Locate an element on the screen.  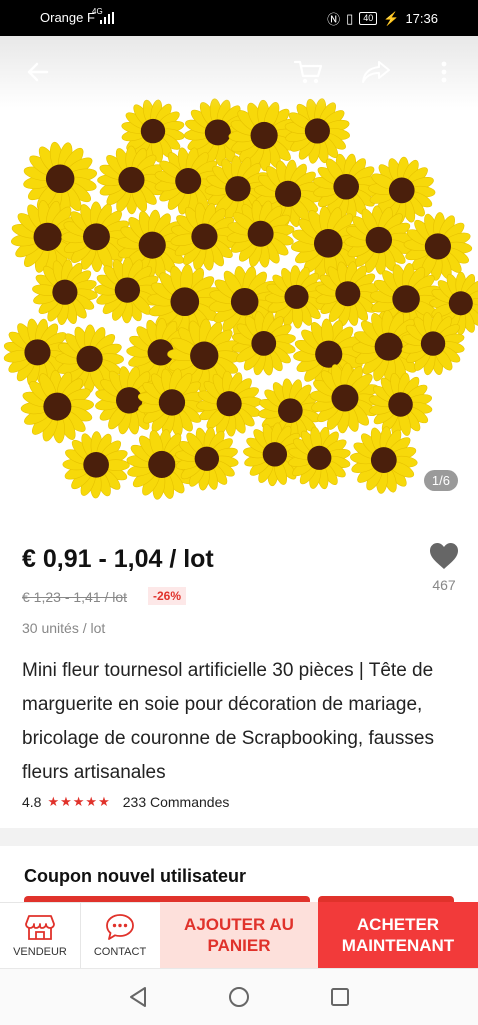
buy-now-button: ACHETER MAINTENANT is located at coordinates (398, 935).